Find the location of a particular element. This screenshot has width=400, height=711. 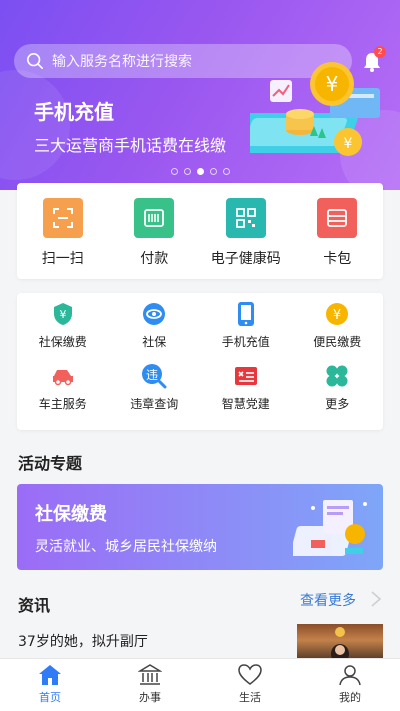

bottom-tab-bar: 首页 办事 生活 我的 is located at coordinates (200, 684).